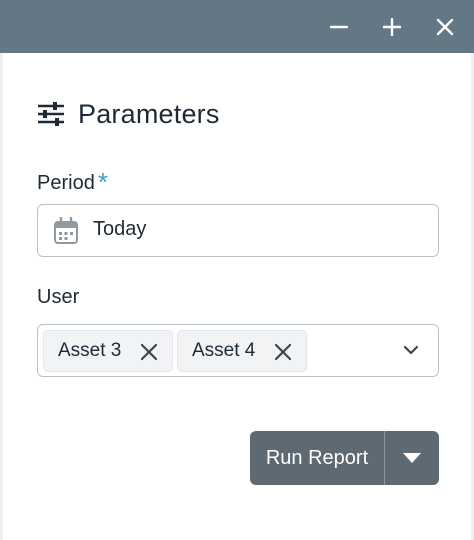 The image size is (474, 540). I want to click on close-button, so click(445, 27).